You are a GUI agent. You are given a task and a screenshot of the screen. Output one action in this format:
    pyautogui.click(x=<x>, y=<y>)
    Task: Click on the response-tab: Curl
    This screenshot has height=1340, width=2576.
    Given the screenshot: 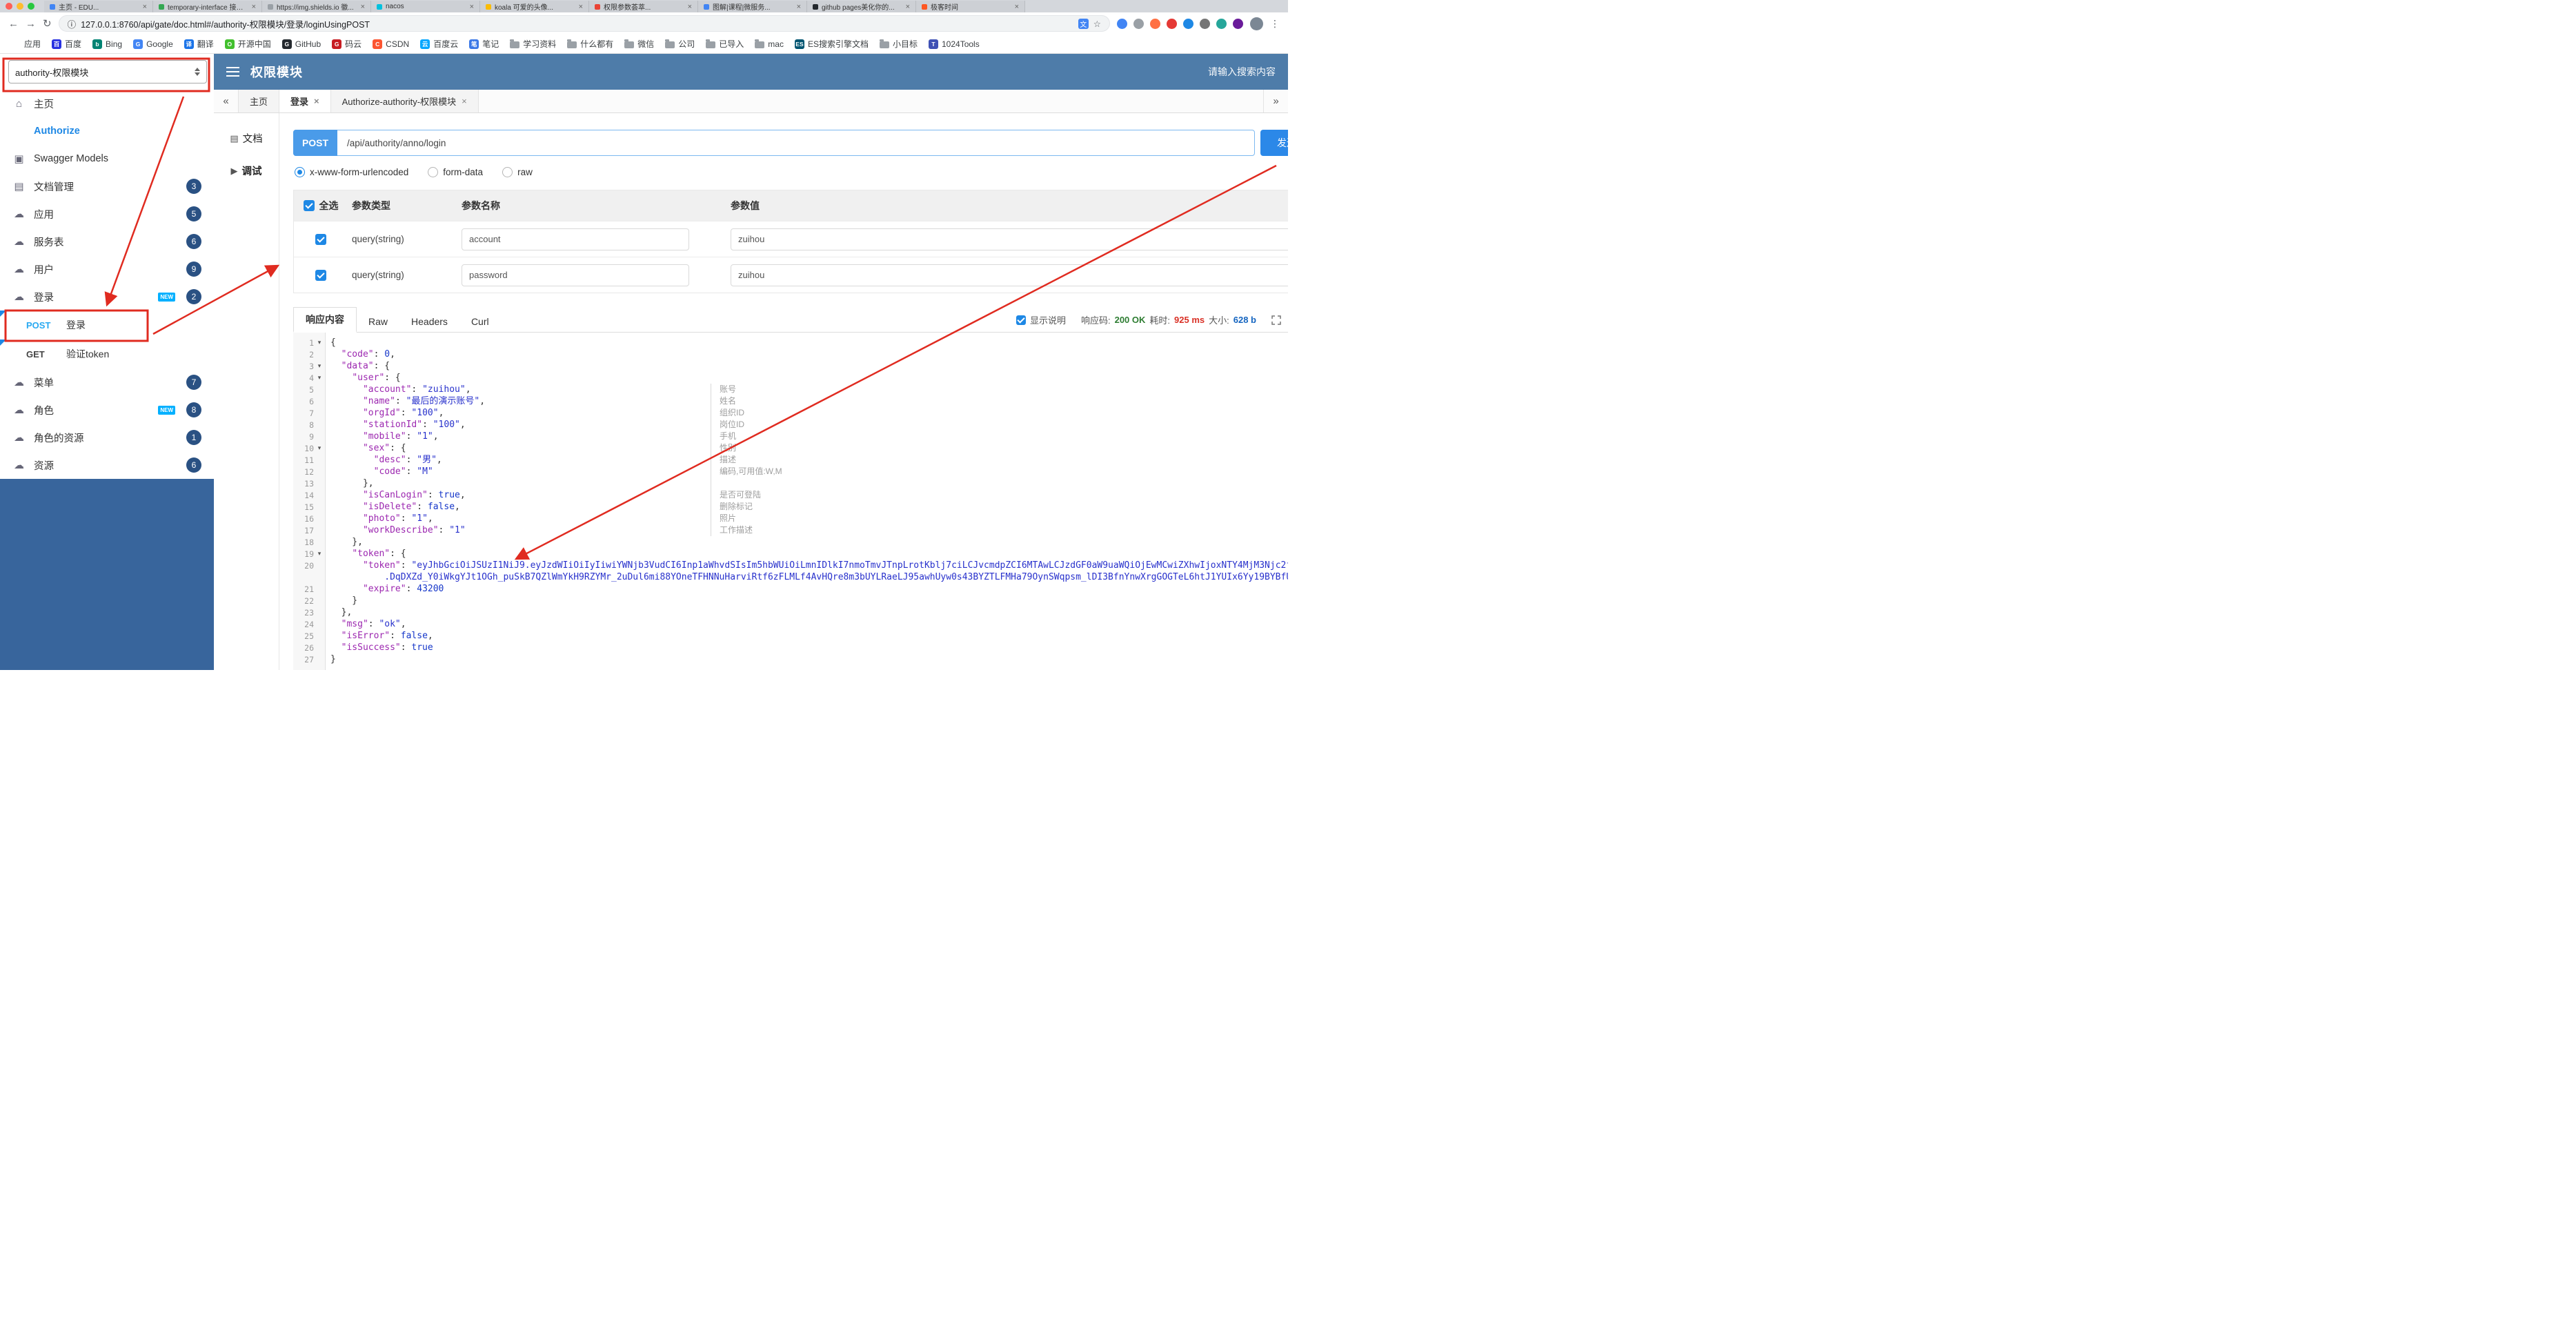 What is the action you would take?
    pyautogui.click(x=480, y=321)
    